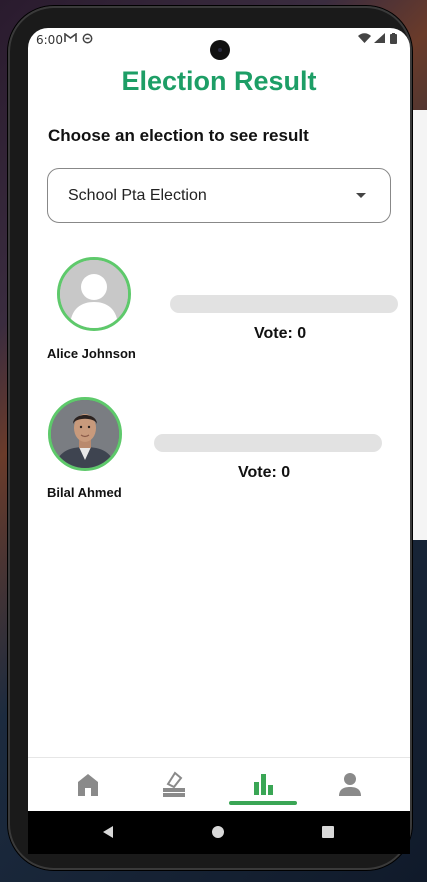 Image resolution: width=427 pixels, height=882 pixels. Describe the element at coordinates (328, 834) in the screenshot. I see `recents-icon` at that location.